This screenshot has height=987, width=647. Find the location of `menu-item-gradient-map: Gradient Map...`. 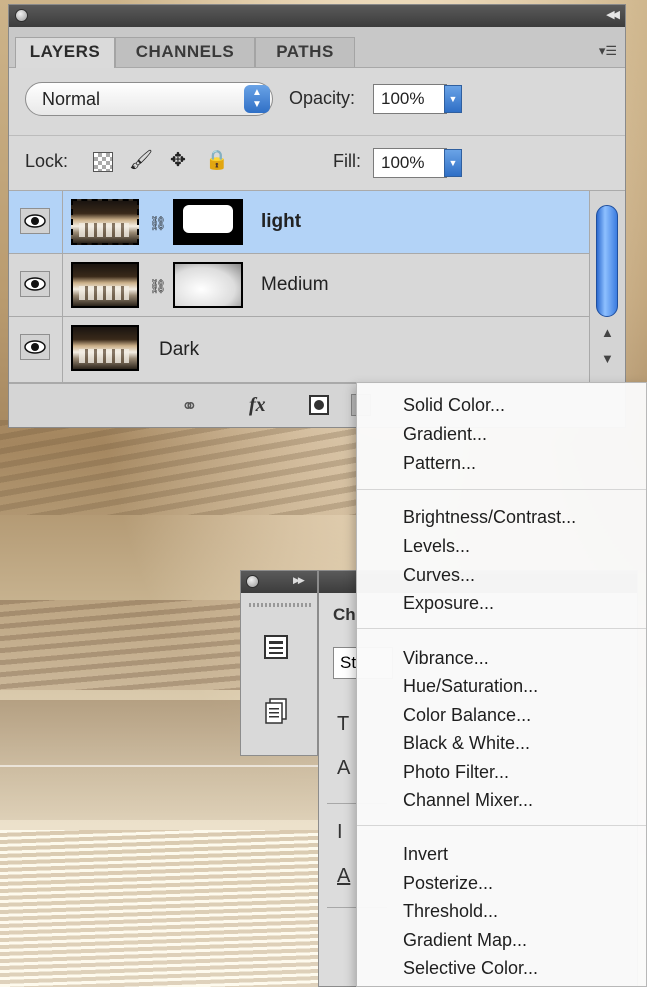

menu-item-gradient-map: Gradient Map... is located at coordinates (465, 940).